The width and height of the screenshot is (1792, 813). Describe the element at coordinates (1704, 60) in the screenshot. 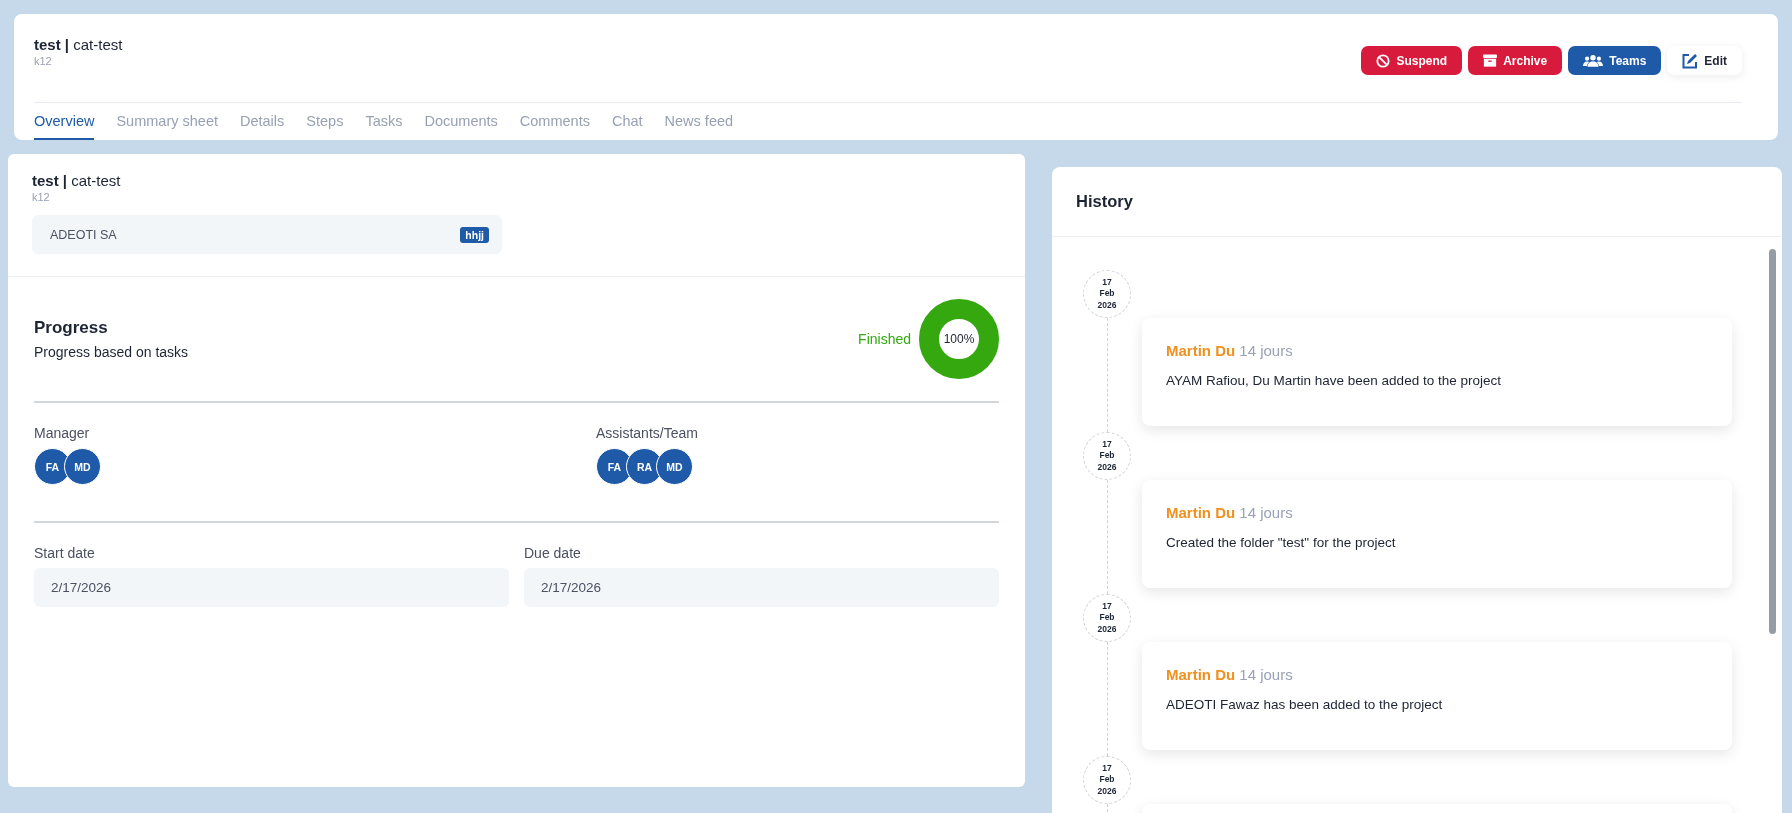

I see `edit-button: Edit` at that location.